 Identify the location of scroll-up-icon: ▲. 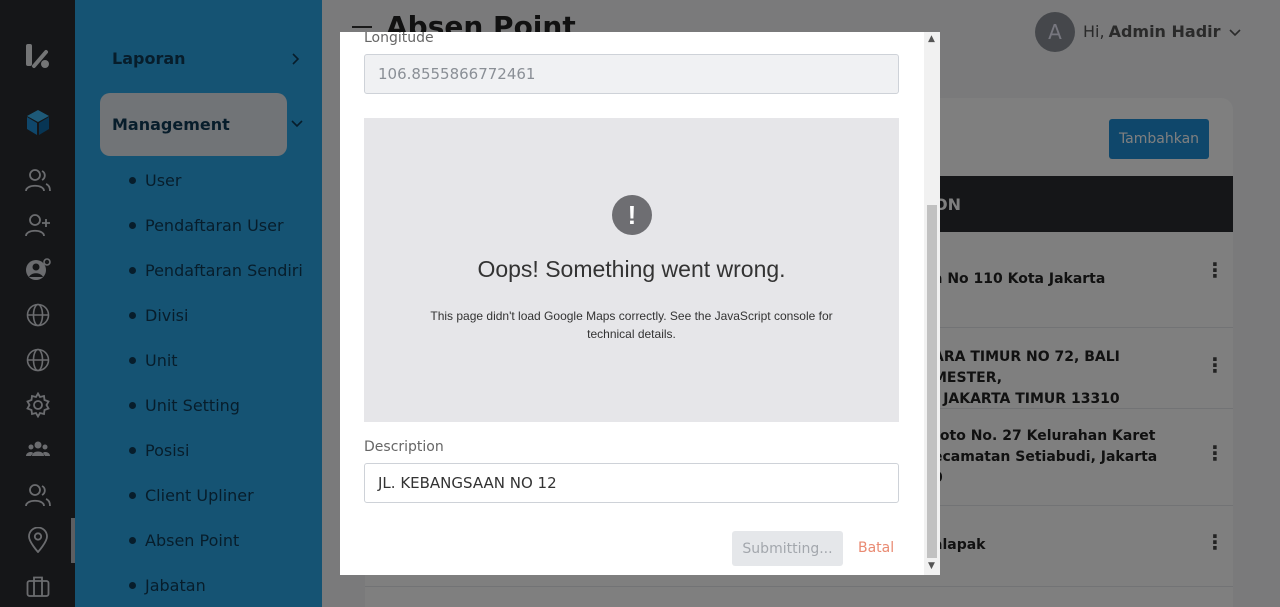
(931, 39).